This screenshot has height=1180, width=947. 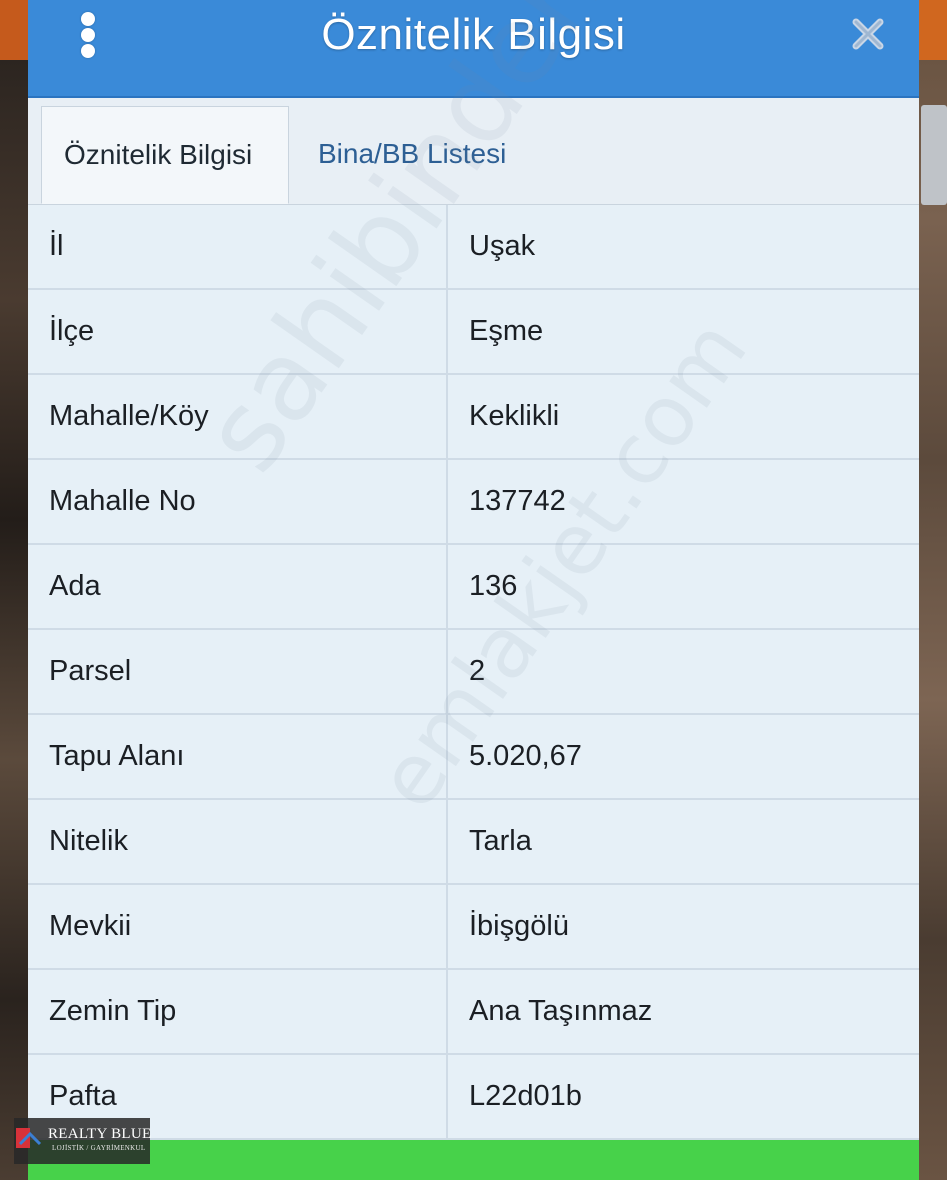 What do you see at coordinates (868, 34) in the screenshot?
I see `close-icon` at bounding box center [868, 34].